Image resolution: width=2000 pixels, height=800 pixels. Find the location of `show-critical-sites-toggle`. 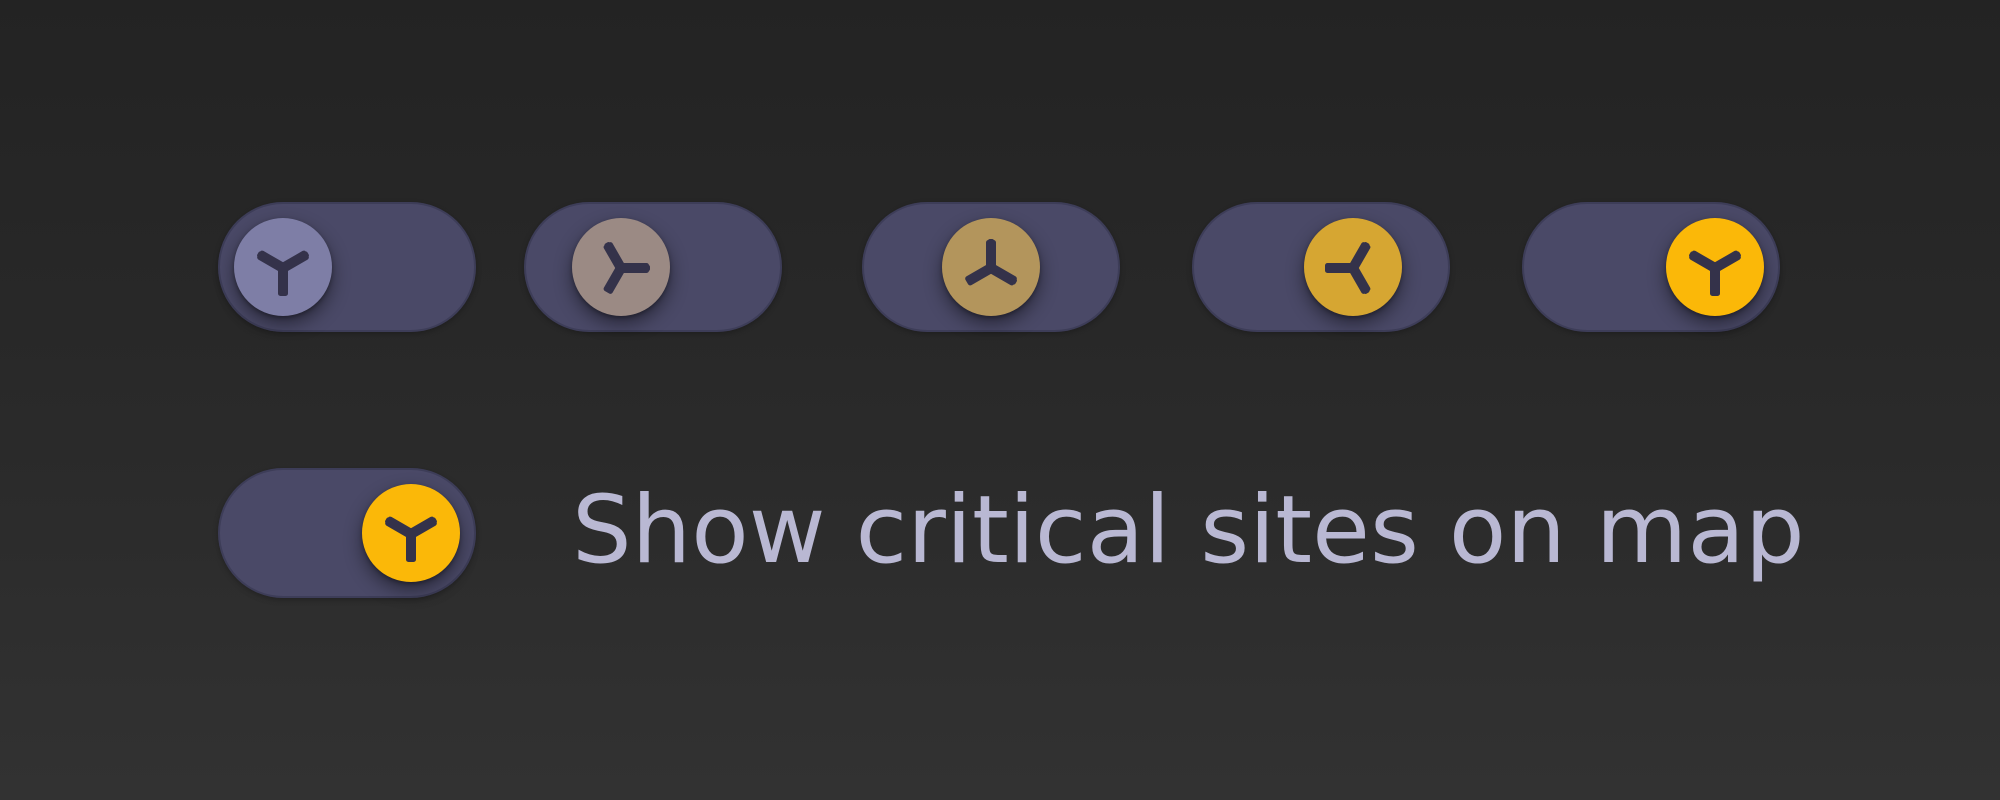

show-critical-sites-toggle is located at coordinates (347, 533).